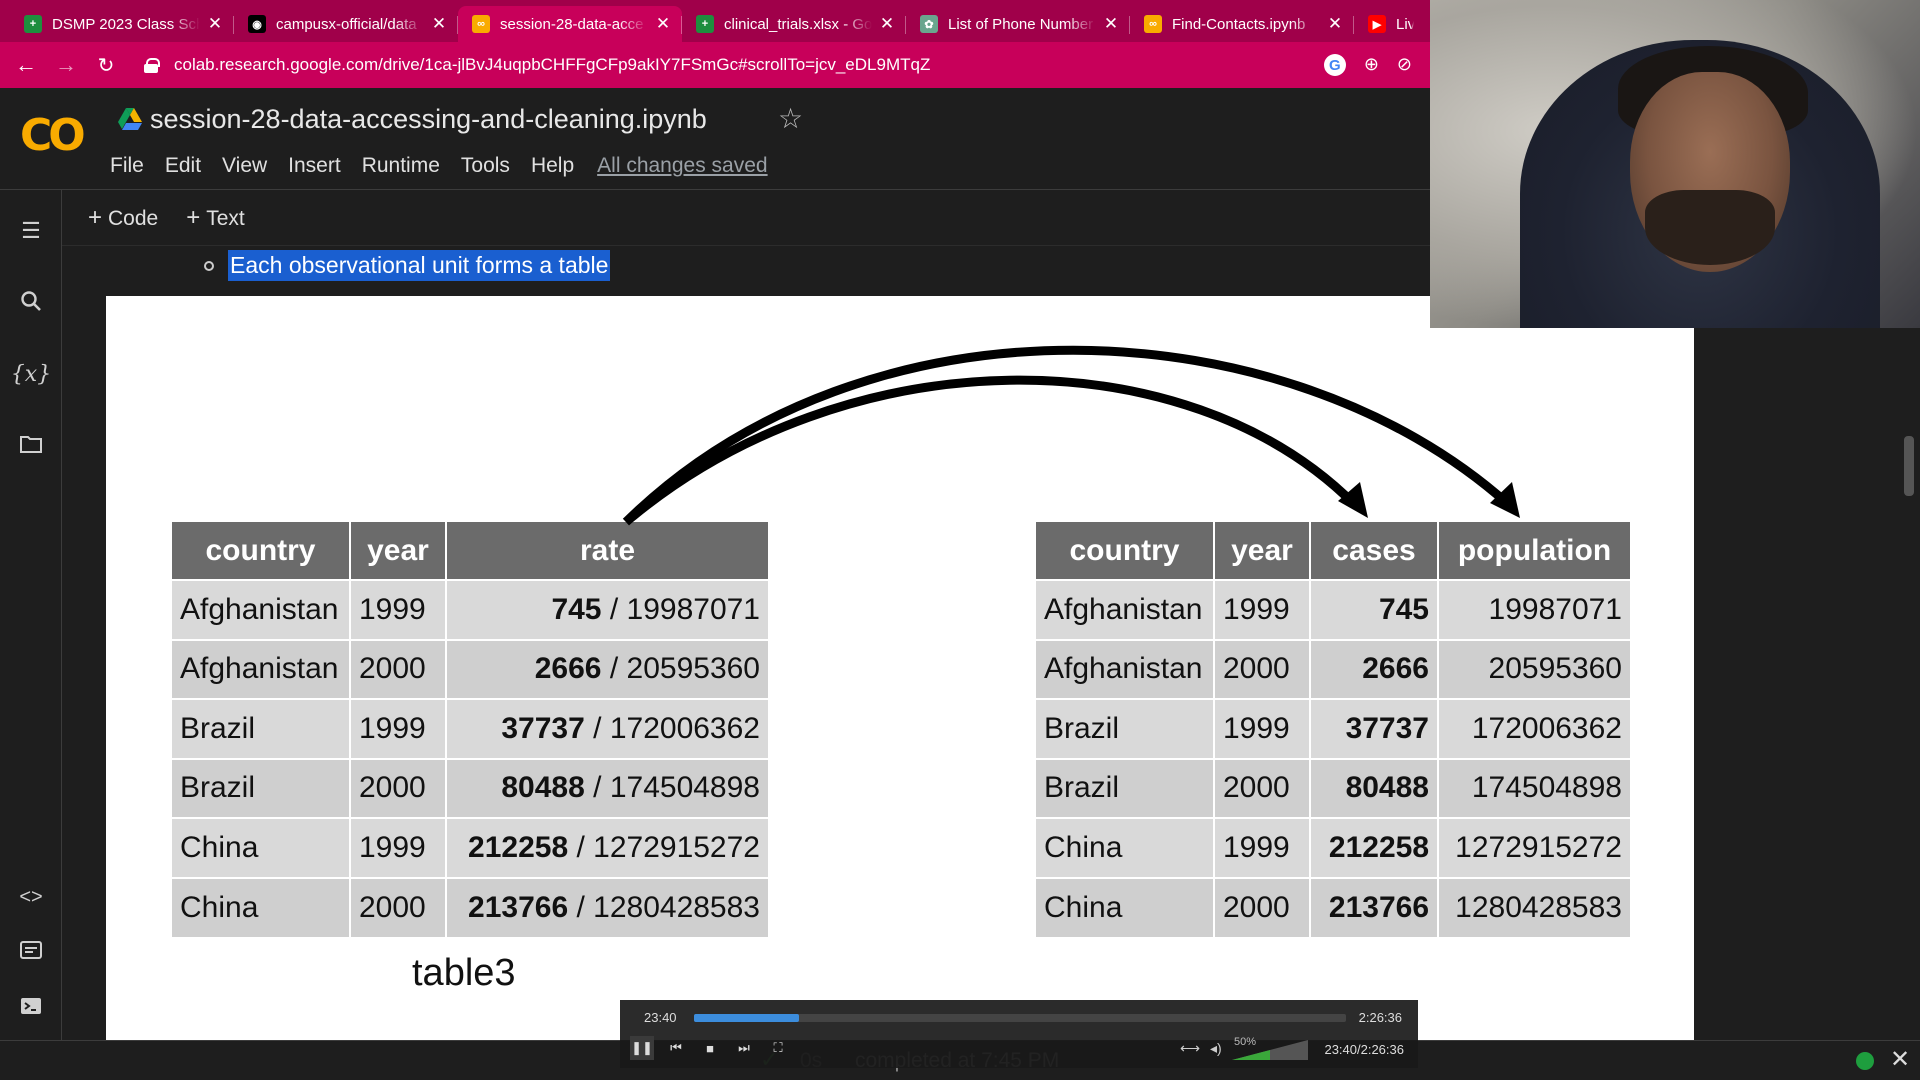  Describe the element at coordinates (31, 304) in the screenshot. I see `search-icon` at that location.